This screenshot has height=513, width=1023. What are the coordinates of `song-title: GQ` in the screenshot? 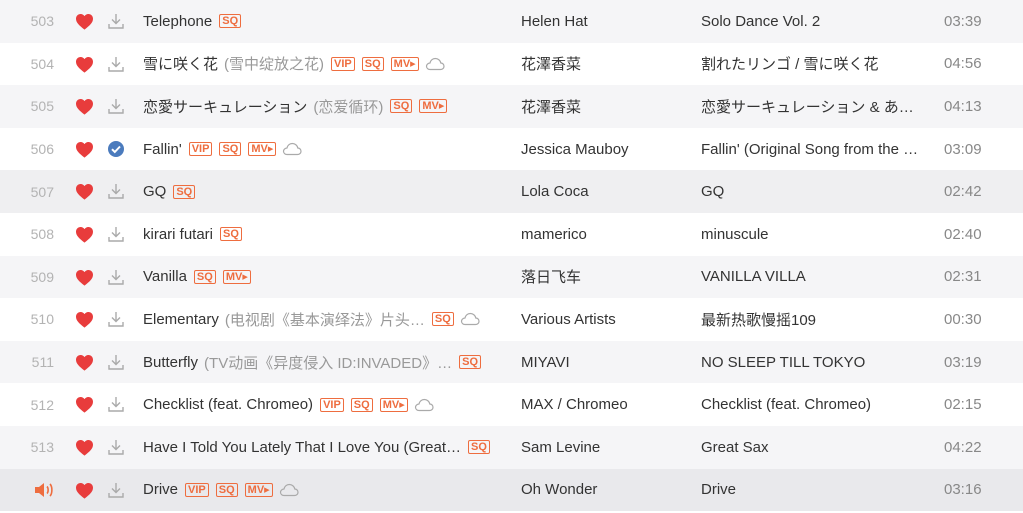 It's located at (154, 191).